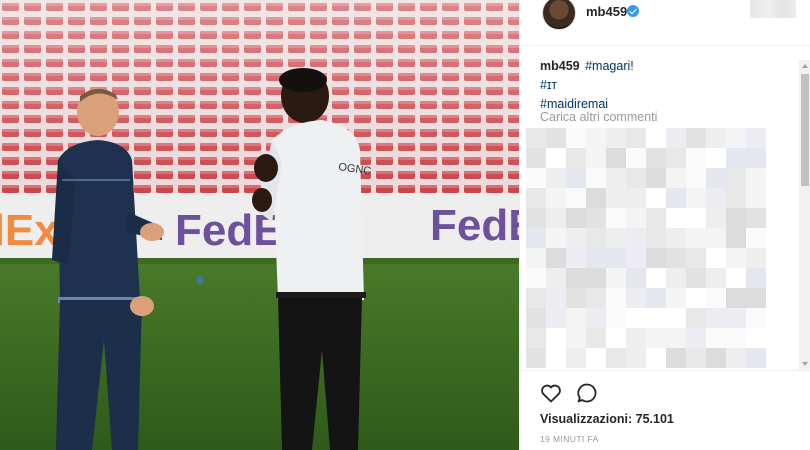  What do you see at coordinates (598, 117) in the screenshot?
I see `load-more-comments-link: Carica altri commenti` at bounding box center [598, 117].